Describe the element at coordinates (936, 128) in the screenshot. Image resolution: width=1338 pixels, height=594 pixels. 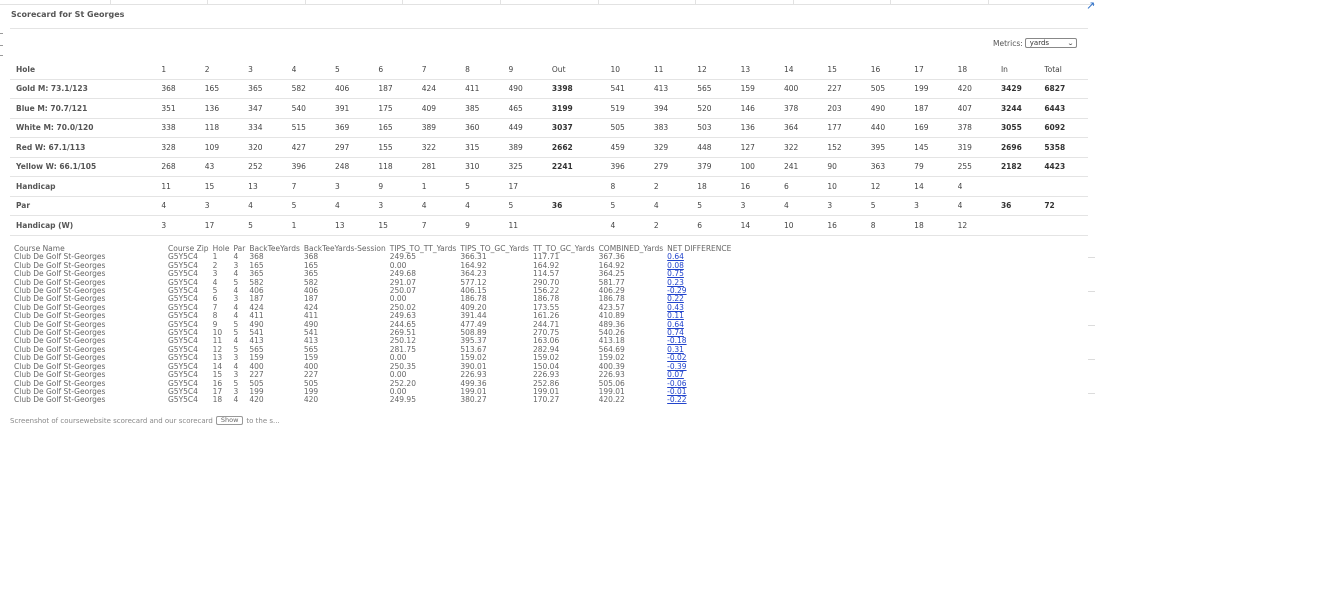
I see `score-cell: 169` at that location.